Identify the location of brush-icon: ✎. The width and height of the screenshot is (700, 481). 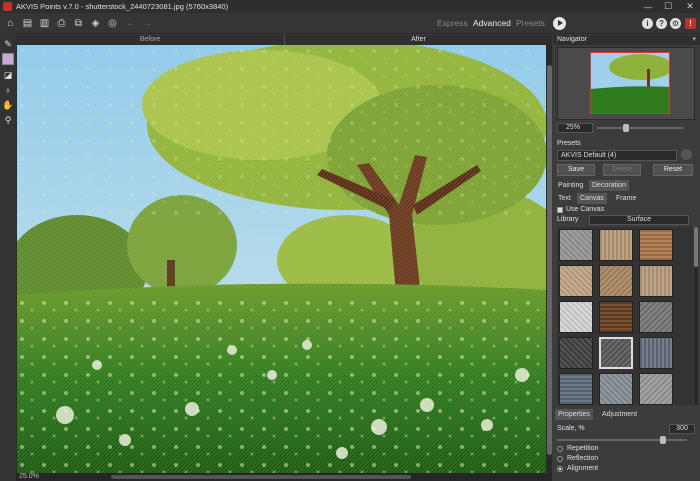
(8, 44).